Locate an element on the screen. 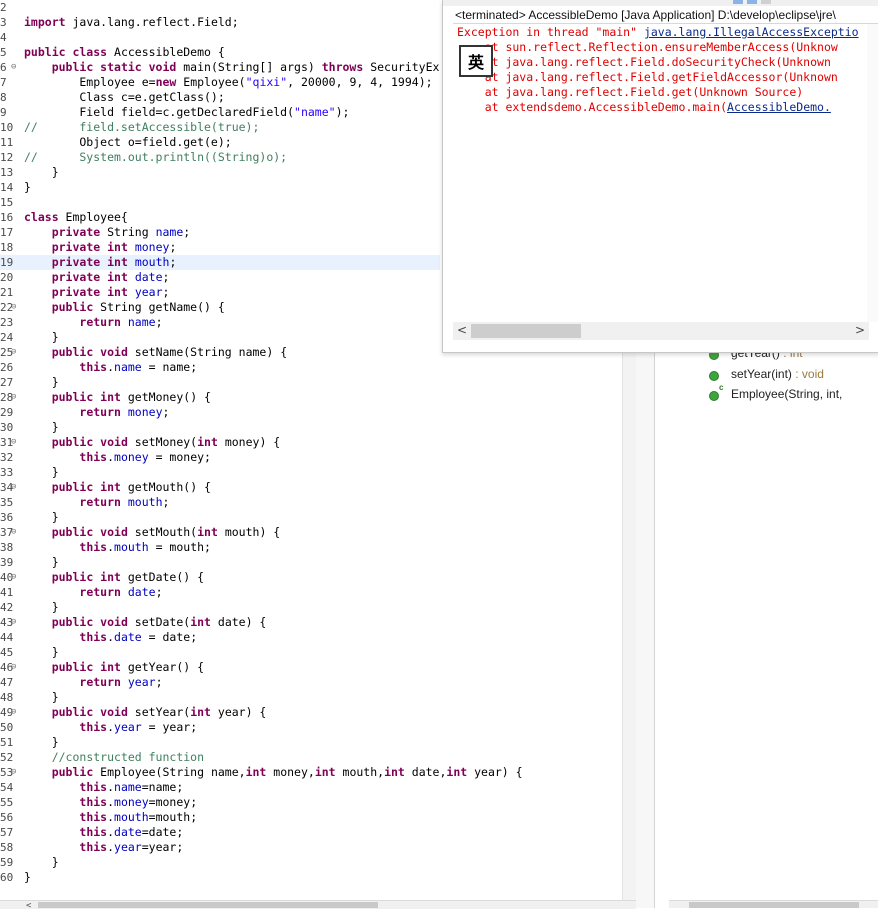 Image resolution: width=878 pixels, height=911 pixels. outline-horizontal-scrollbar is located at coordinates (773, 904).